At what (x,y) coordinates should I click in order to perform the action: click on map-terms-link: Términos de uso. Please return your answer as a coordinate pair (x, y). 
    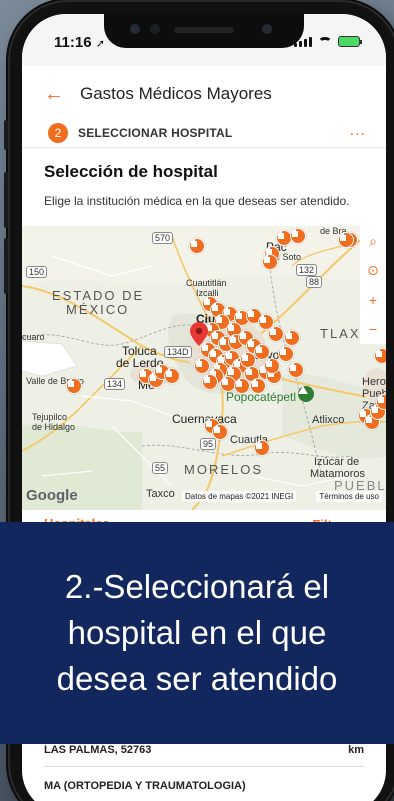
    Looking at the image, I should click on (349, 496).